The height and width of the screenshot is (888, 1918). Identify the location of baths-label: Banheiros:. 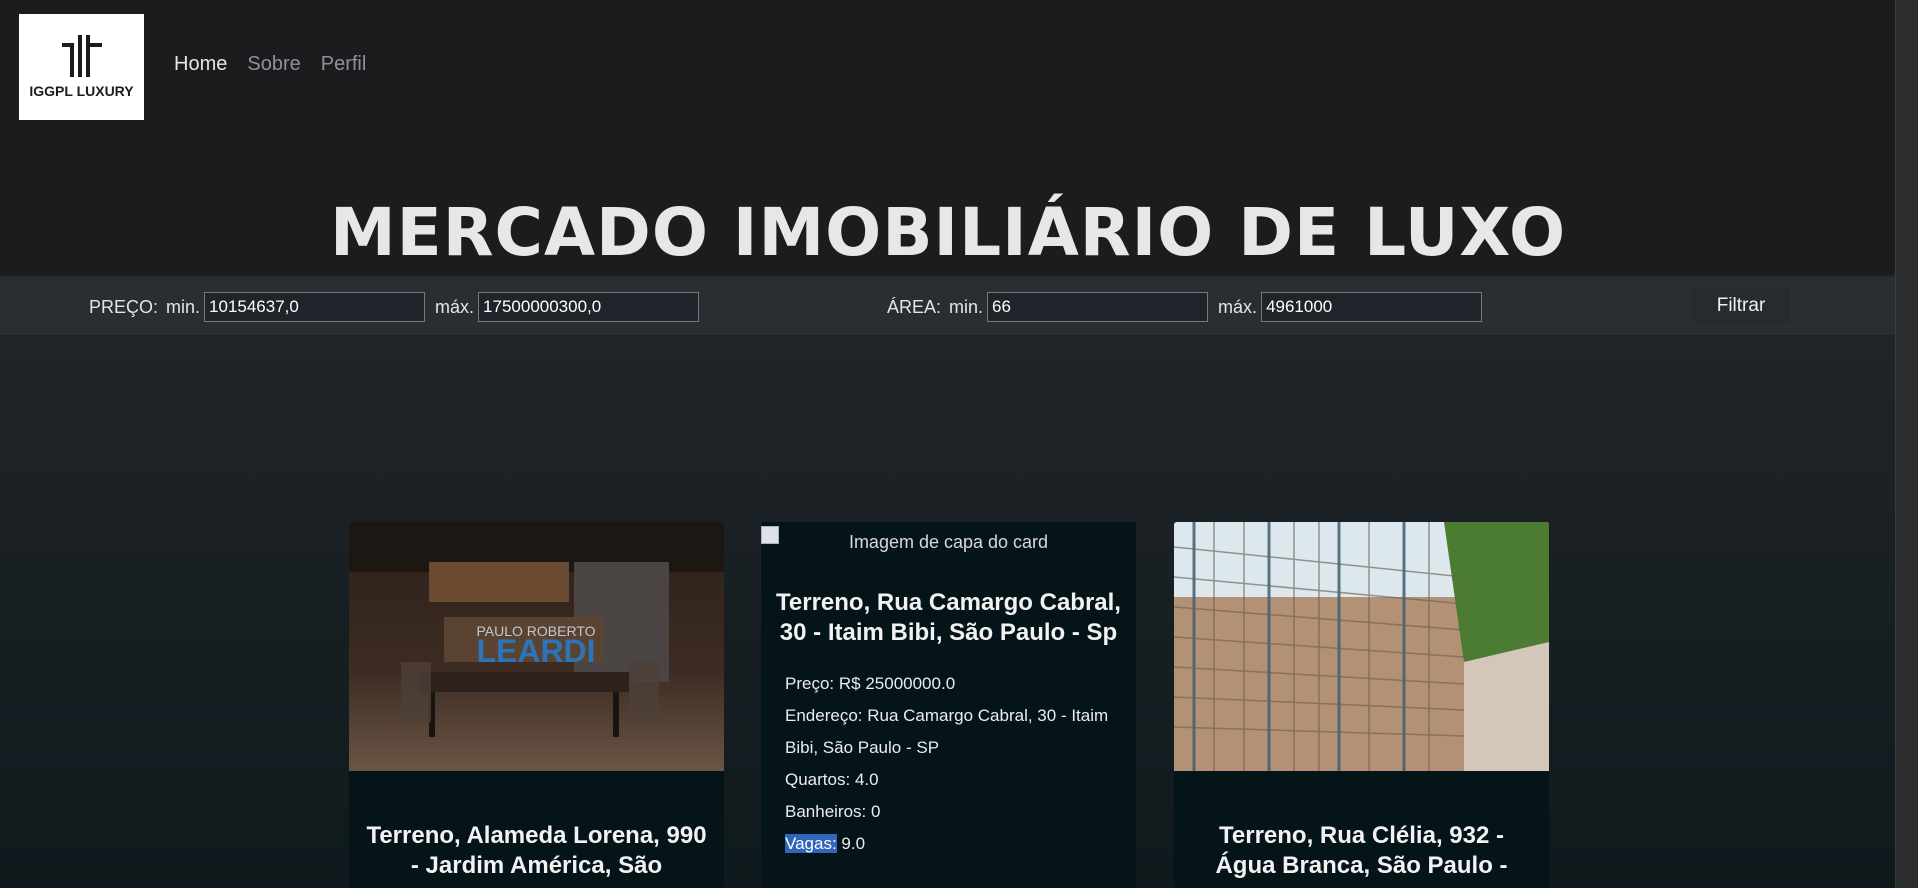
(826, 811).